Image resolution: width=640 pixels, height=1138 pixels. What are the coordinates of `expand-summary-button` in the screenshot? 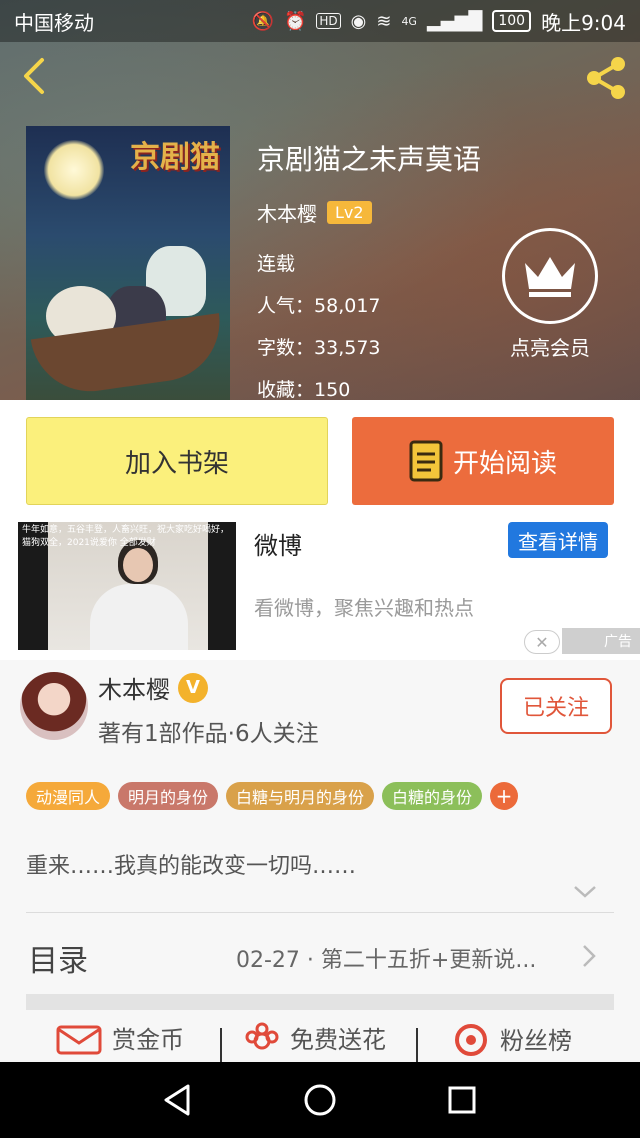 It's located at (585, 892).